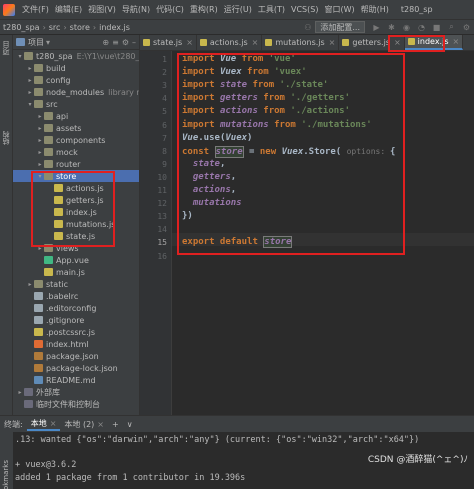  Describe the element at coordinates (76, 68) in the screenshot. I see `tree-item: ▸ build` at that location.